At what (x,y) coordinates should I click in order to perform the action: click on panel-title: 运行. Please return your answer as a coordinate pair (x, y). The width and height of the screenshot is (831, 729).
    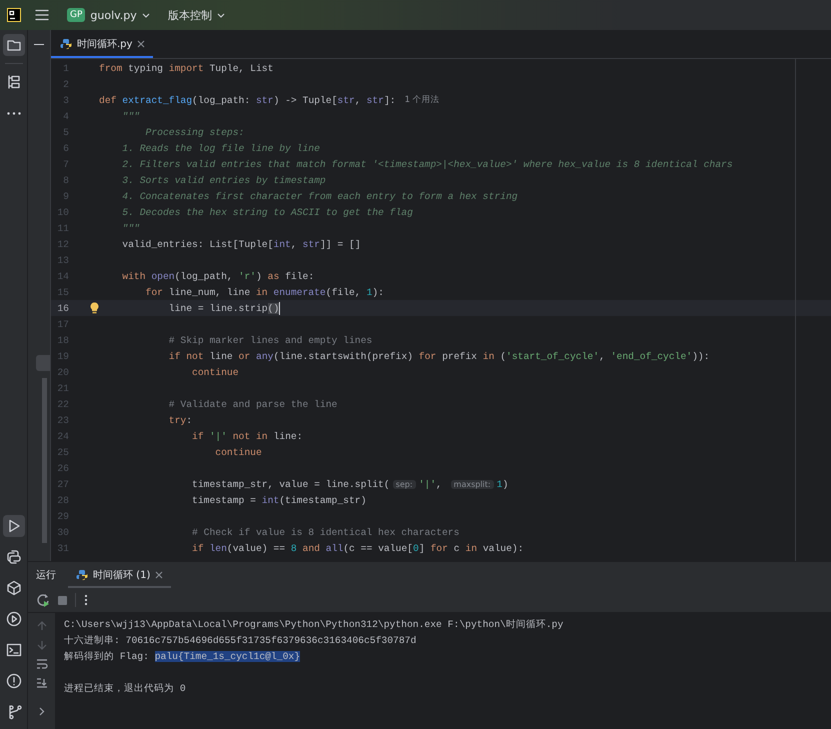
    Looking at the image, I should click on (46, 575).